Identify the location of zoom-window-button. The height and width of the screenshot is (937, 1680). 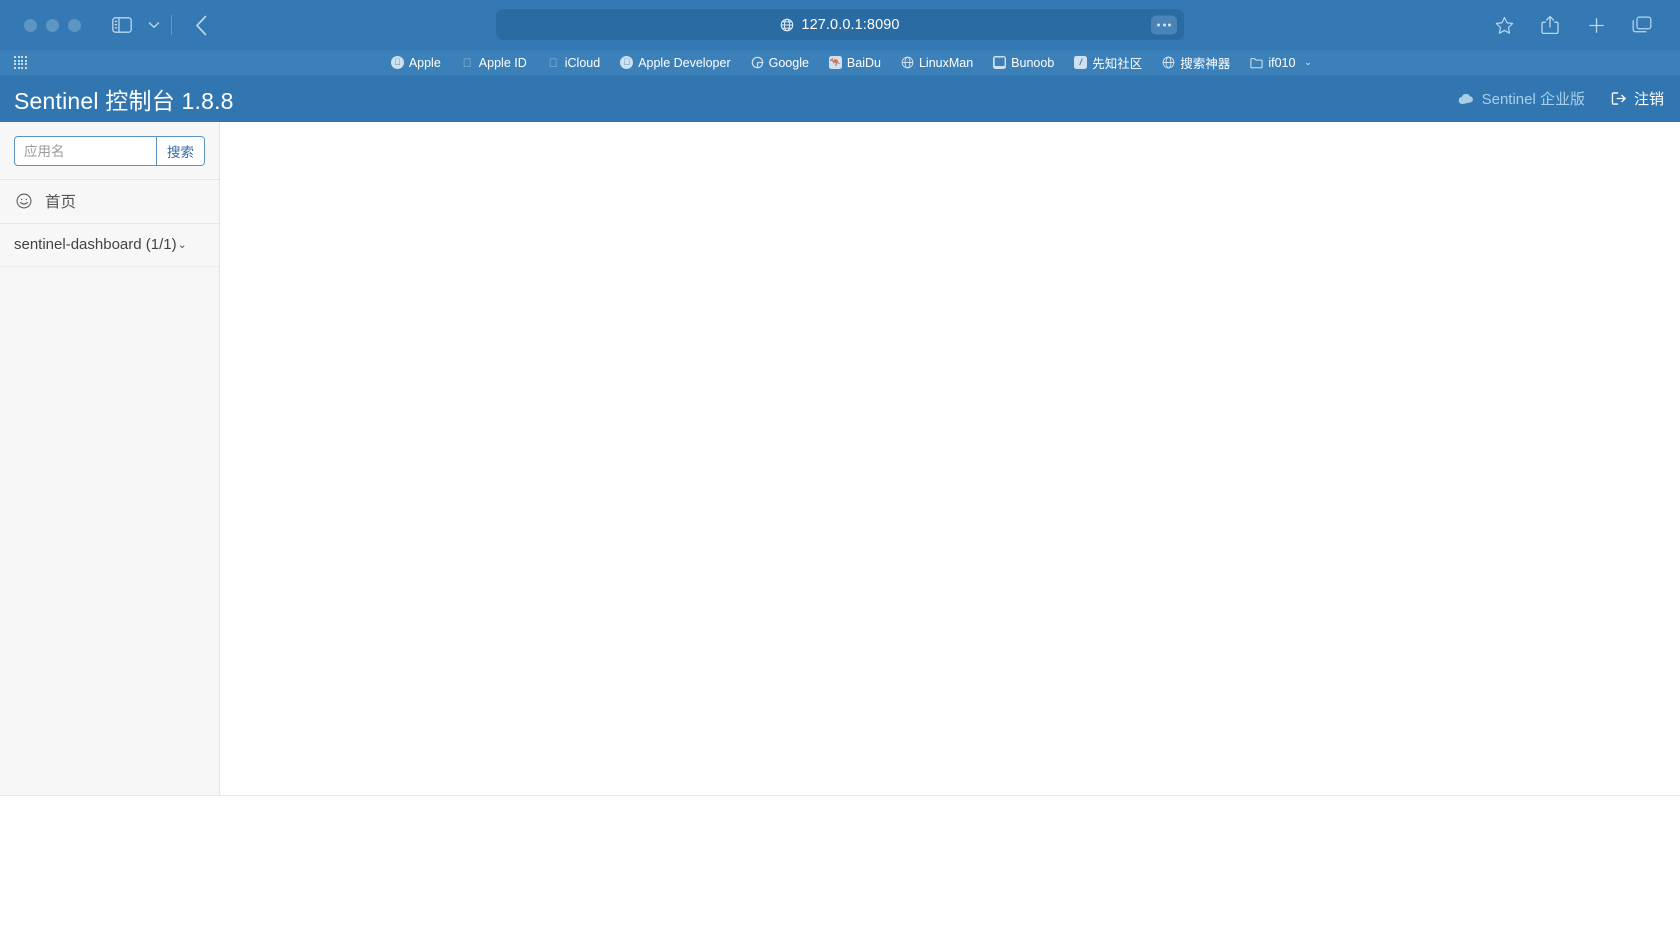
(74, 25).